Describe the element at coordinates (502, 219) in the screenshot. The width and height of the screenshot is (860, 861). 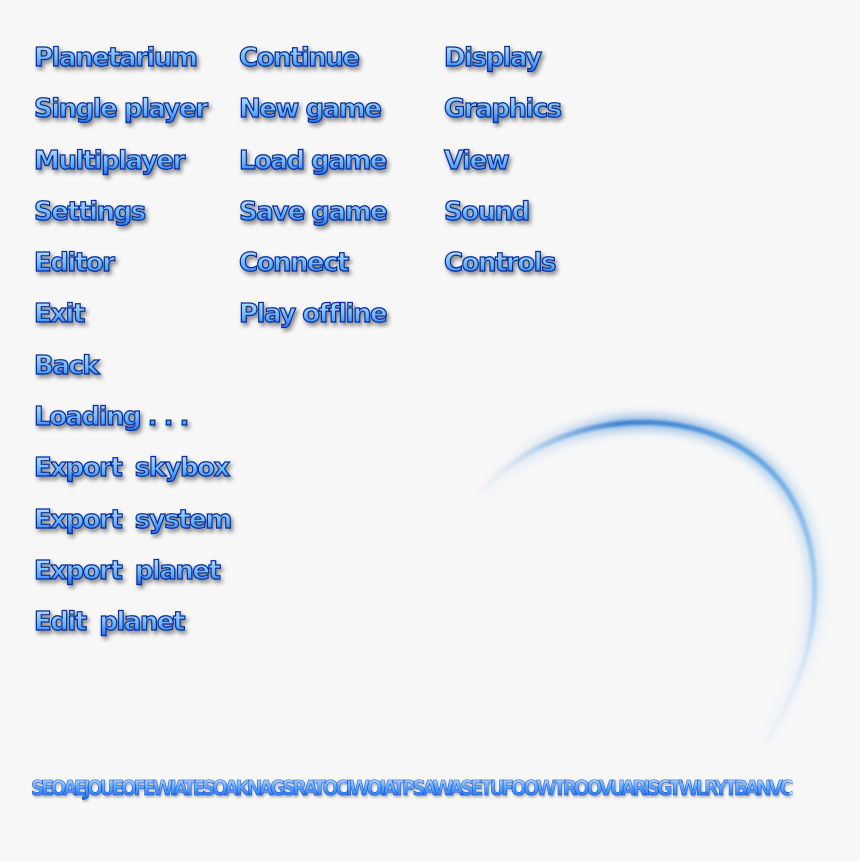
I see `menu-item-sound: Sound` at that location.